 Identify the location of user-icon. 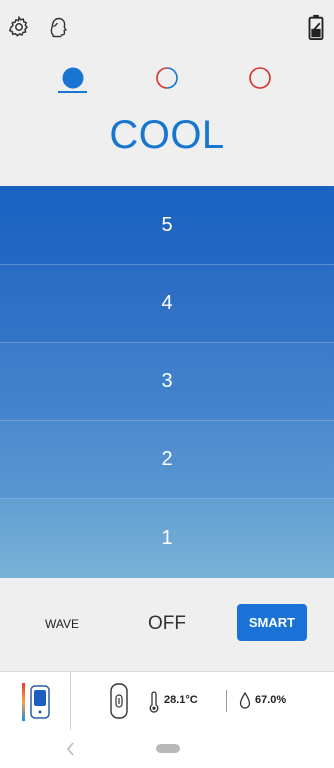
(58, 27).